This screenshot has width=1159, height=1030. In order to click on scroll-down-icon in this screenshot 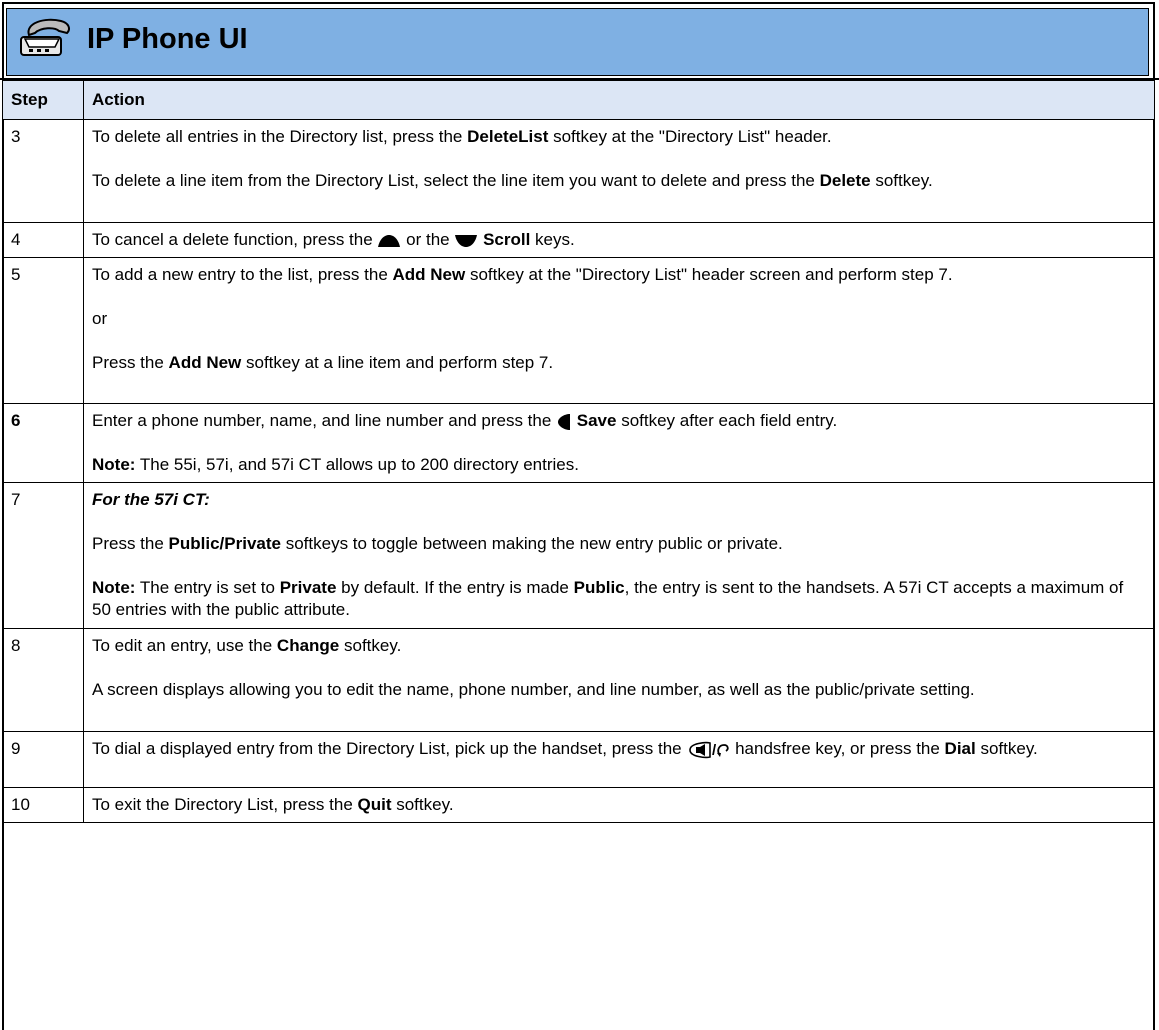, I will do `click(466, 240)`.